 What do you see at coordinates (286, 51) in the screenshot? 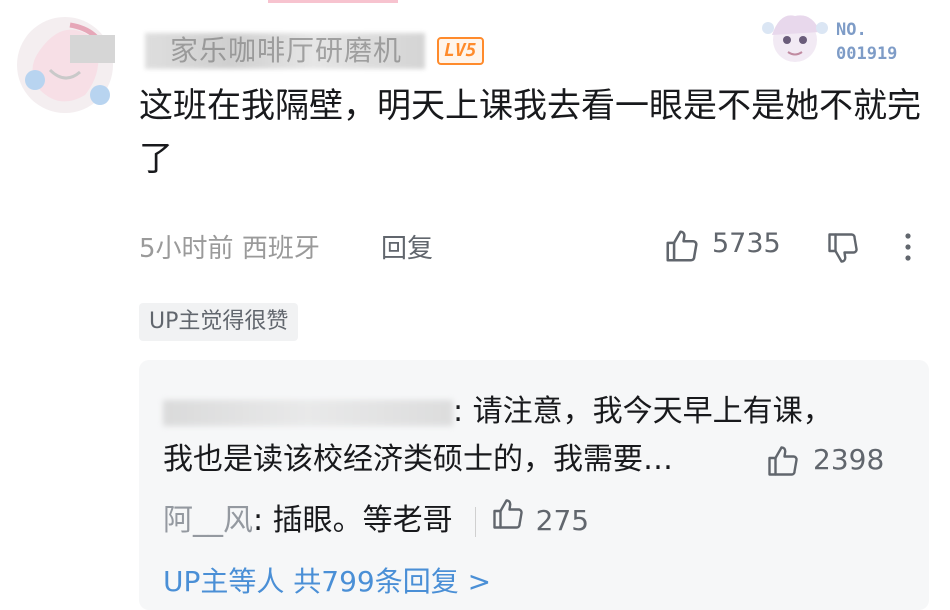
I see `username: 家乐咖啡厅研磨机` at bounding box center [286, 51].